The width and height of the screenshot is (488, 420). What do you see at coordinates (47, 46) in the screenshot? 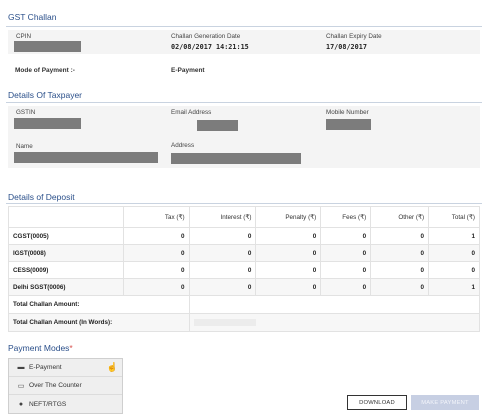
I see `cpin-redacted` at bounding box center [47, 46].